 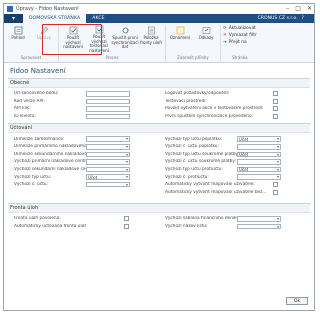 What do you see at coordinates (125, 38) in the screenshot?
I see `run-first-sync-button: Spustit první synchronizaci dat` at bounding box center [125, 38].